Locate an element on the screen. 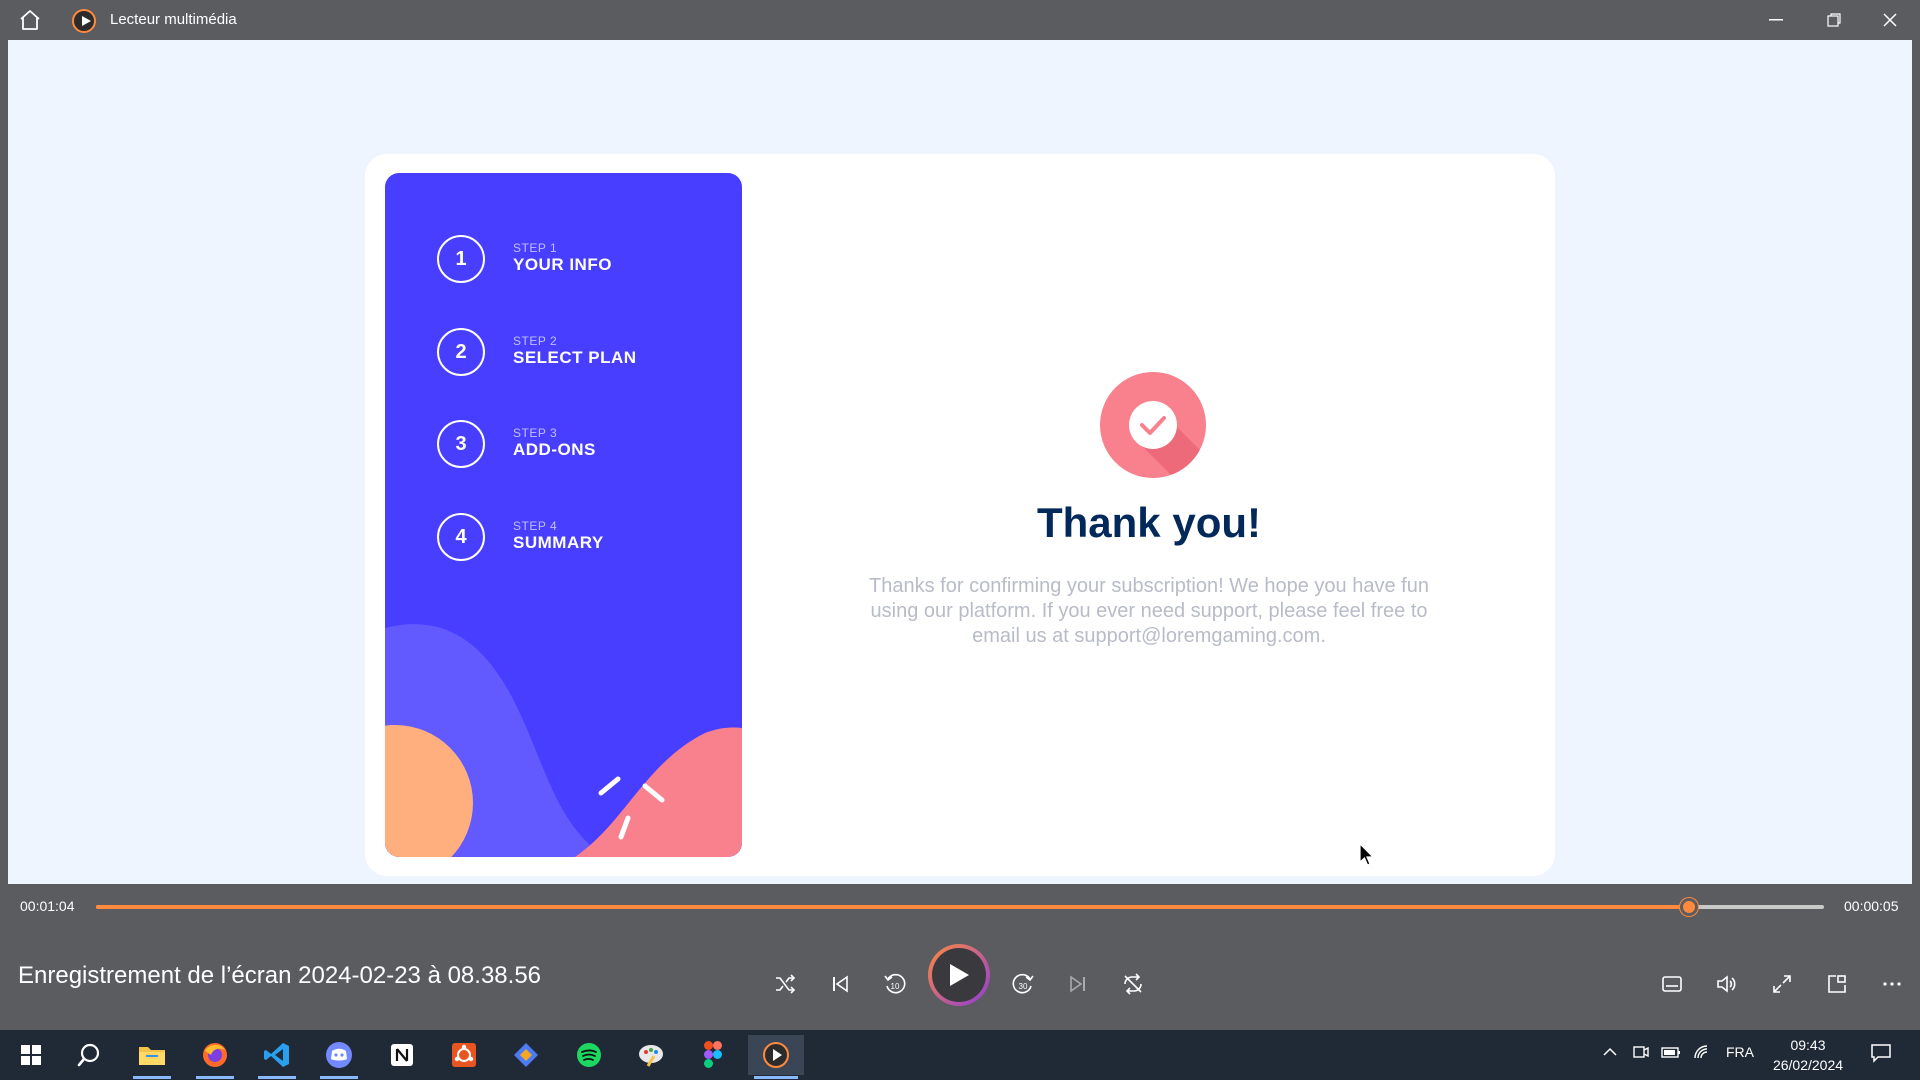  file-explorer-icon is located at coordinates (152, 1057).